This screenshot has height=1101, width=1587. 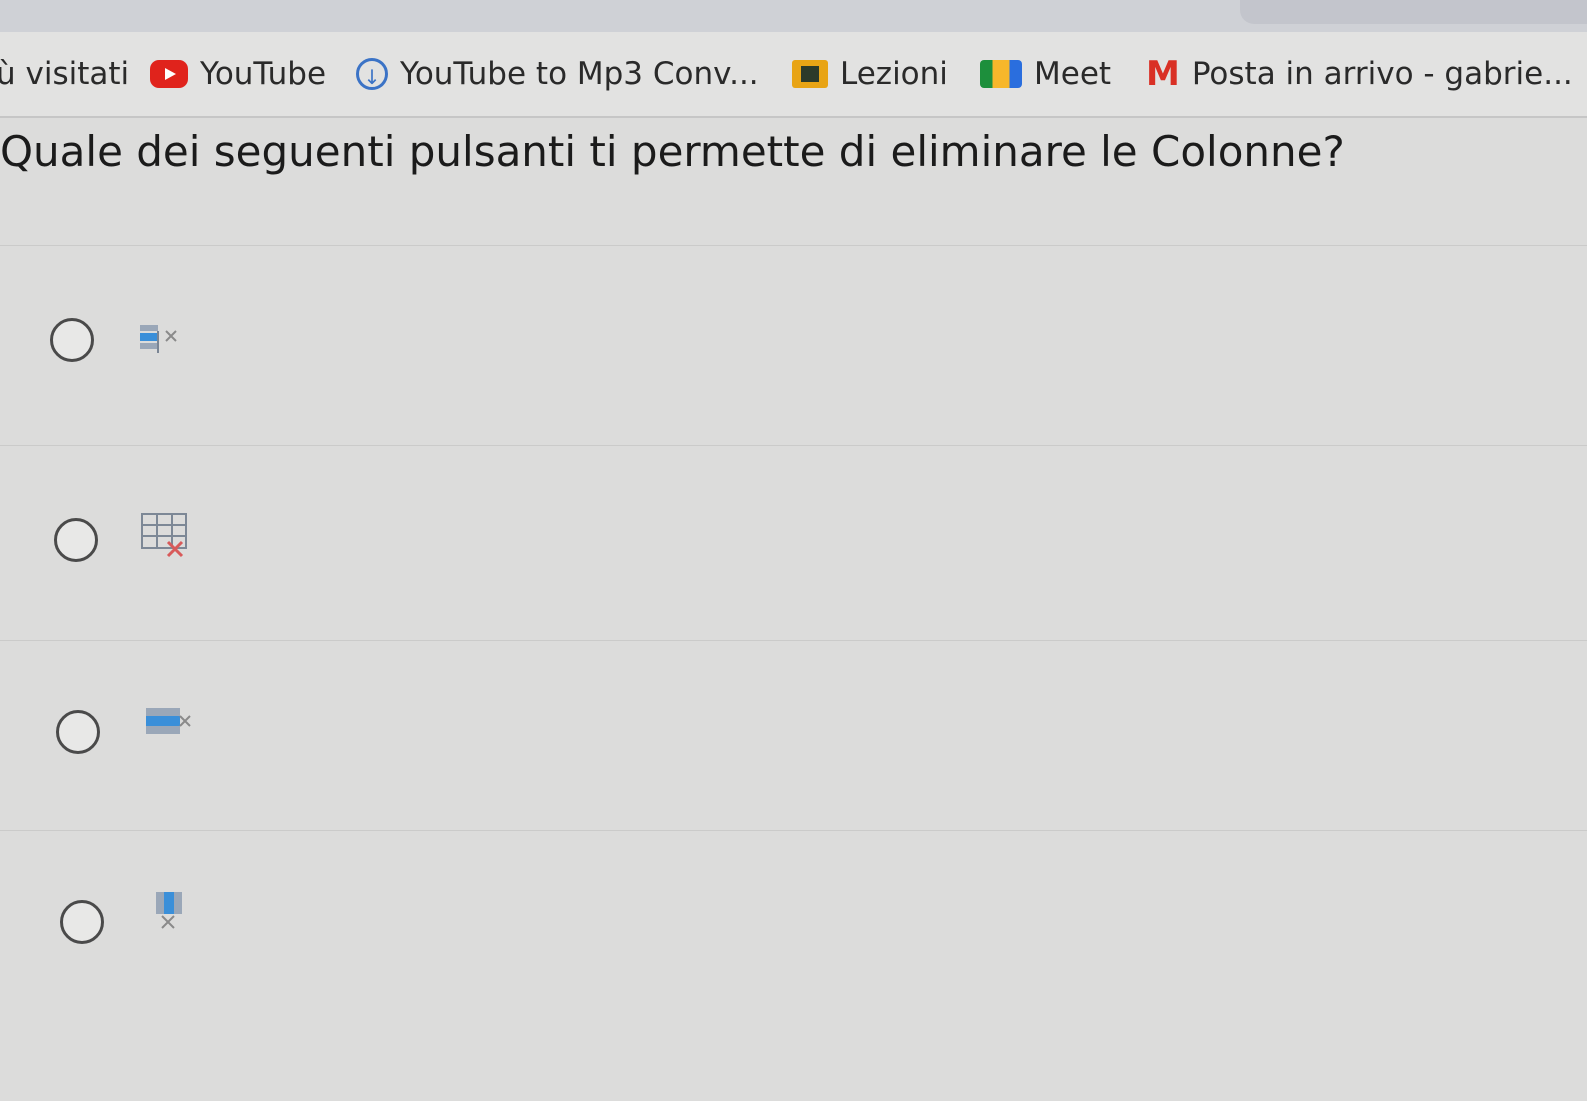 I want to click on bookmark-most-visited: ù visitati, so click(x=64, y=74).